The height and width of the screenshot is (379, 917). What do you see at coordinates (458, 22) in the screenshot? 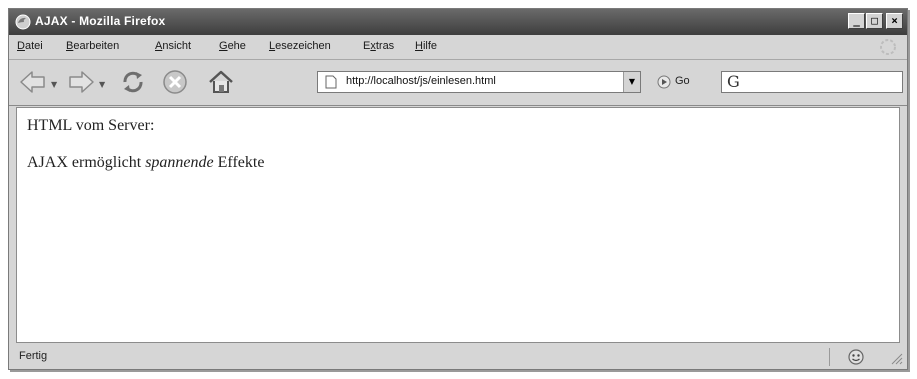
I see `title-bar: AJAX - Mozilla Firefox _ □ ×` at bounding box center [458, 22].